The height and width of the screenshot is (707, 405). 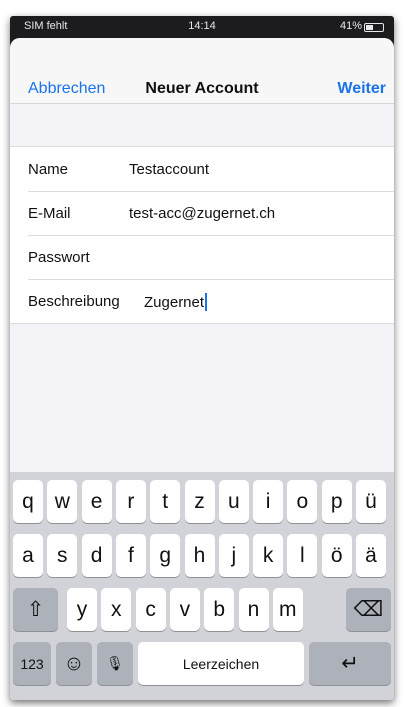 I want to click on keyboard-row-2: asdfghjklöä, so click(x=202, y=555).